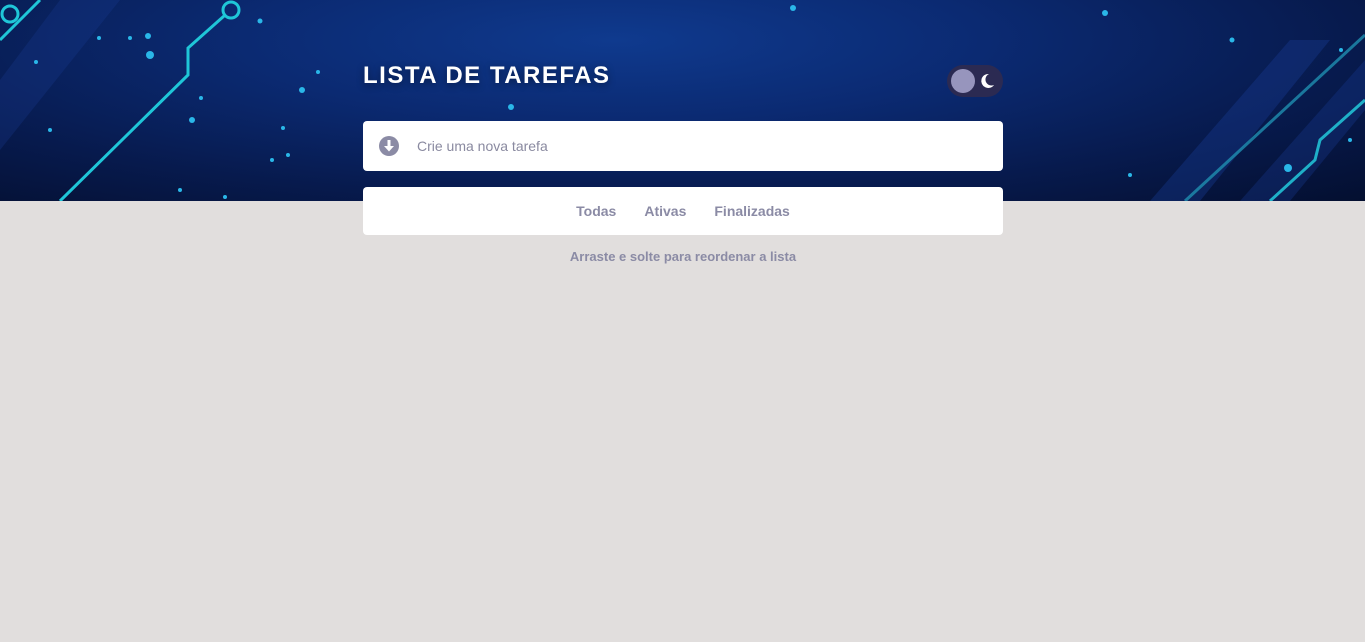 This screenshot has width=1365, height=642. Describe the element at coordinates (665, 211) in the screenshot. I see `tab-ativas: Ativas` at that location.